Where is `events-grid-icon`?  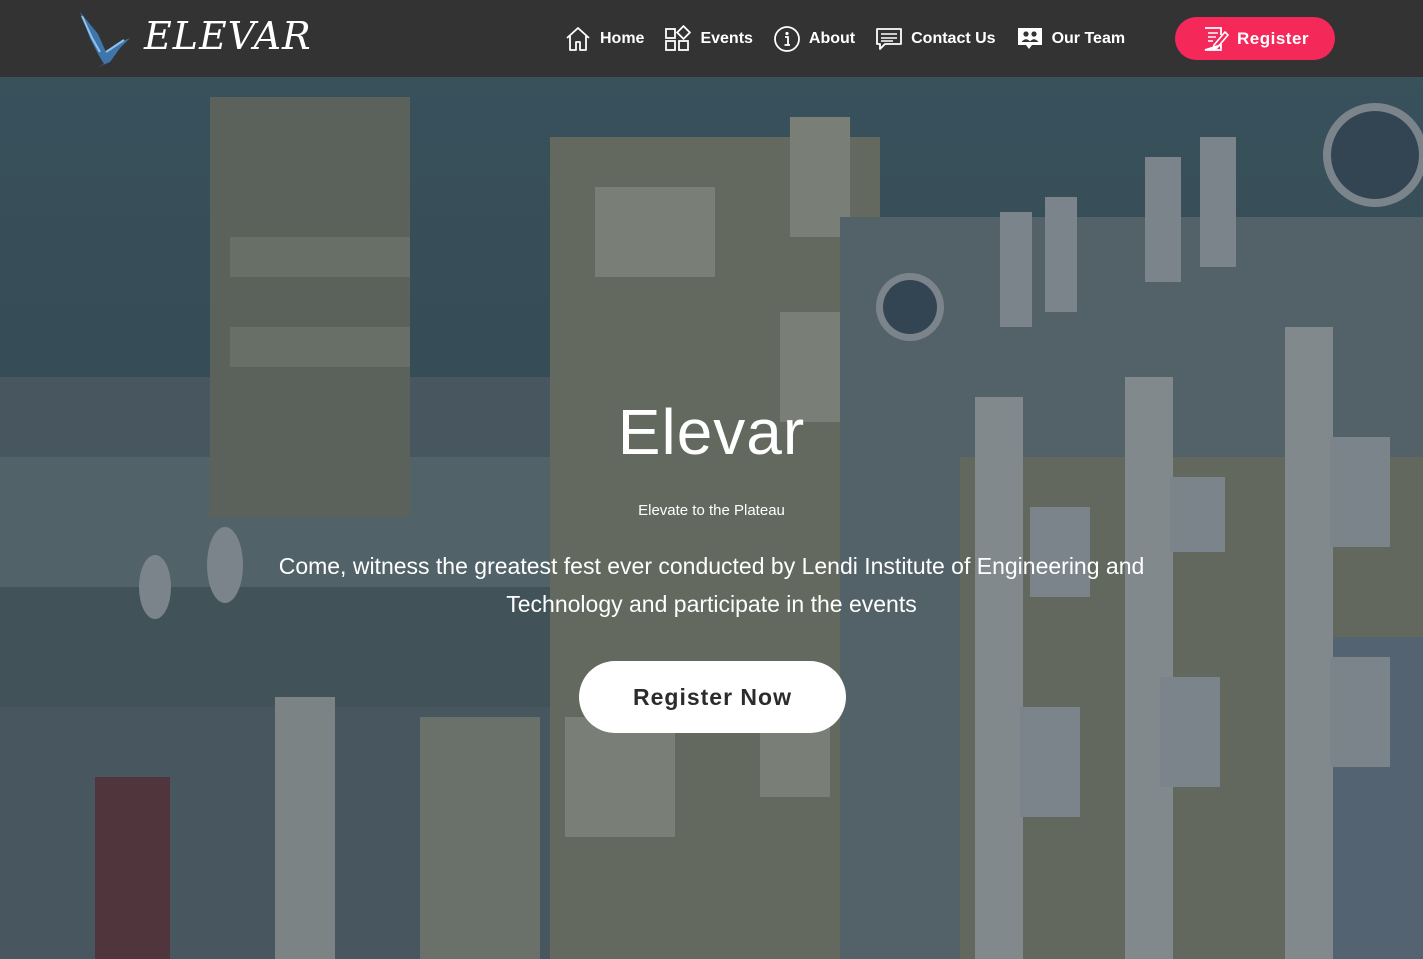
events-grid-icon is located at coordinates (678, 39).